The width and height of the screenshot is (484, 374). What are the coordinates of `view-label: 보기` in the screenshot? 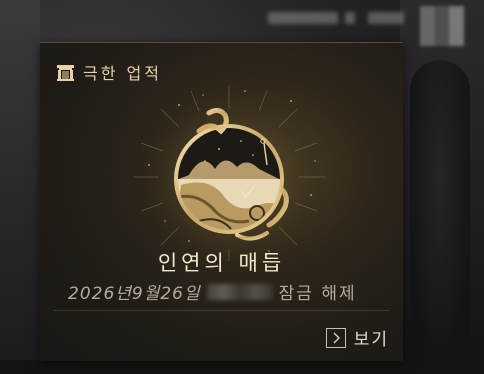 It's located at (371, 340).